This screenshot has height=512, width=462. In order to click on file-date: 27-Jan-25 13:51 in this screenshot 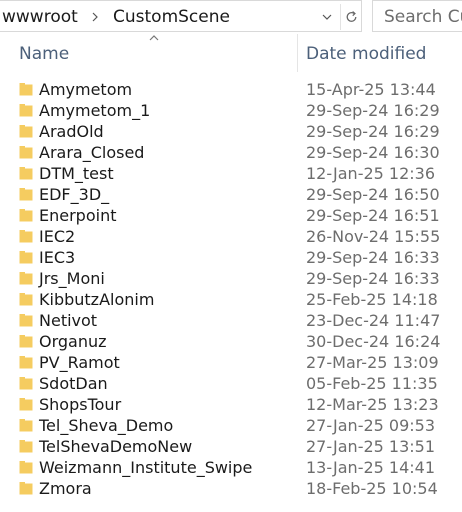, I will do `click(371, 446)`.